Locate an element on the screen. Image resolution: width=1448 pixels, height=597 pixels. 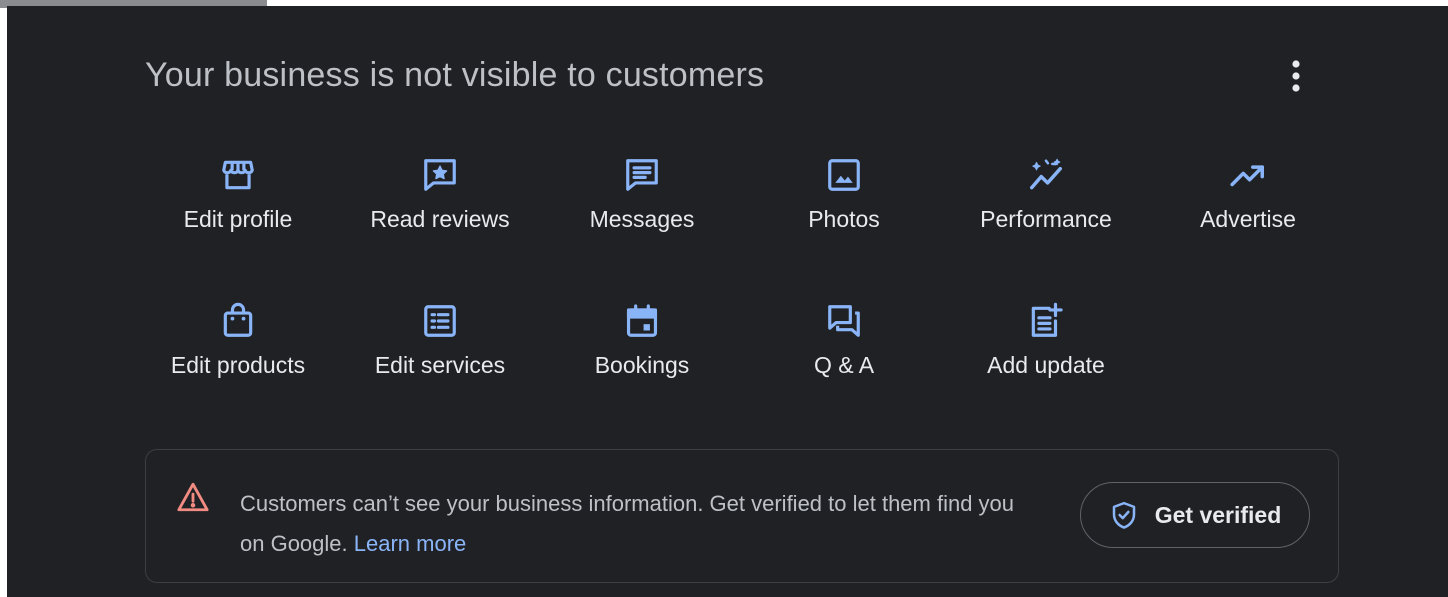
bookings-label: Bookings is located at coordinates (642, 365).